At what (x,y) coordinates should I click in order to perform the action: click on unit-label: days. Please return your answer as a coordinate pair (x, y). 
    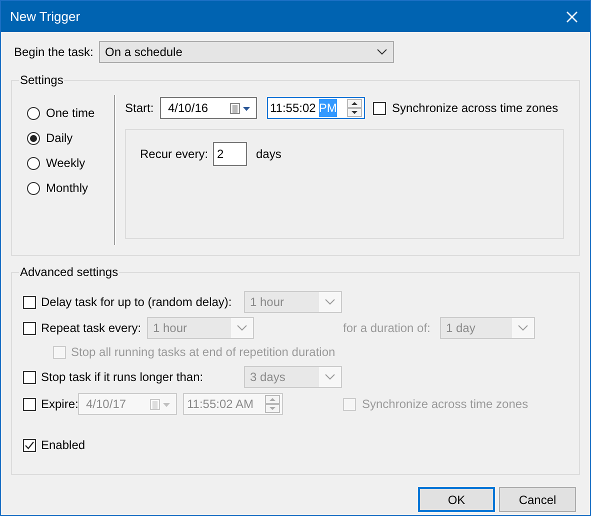
    Looking at the image, I should click on (269, 154).